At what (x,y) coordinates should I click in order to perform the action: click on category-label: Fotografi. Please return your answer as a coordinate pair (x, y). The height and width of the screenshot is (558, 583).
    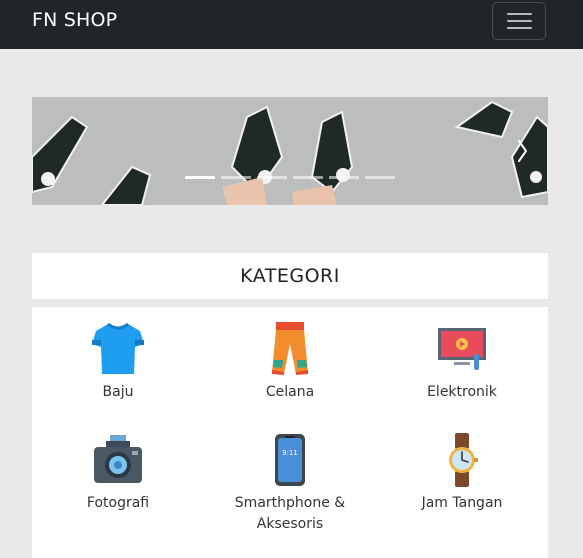
    Looking at the image, I should click on (118, 503).